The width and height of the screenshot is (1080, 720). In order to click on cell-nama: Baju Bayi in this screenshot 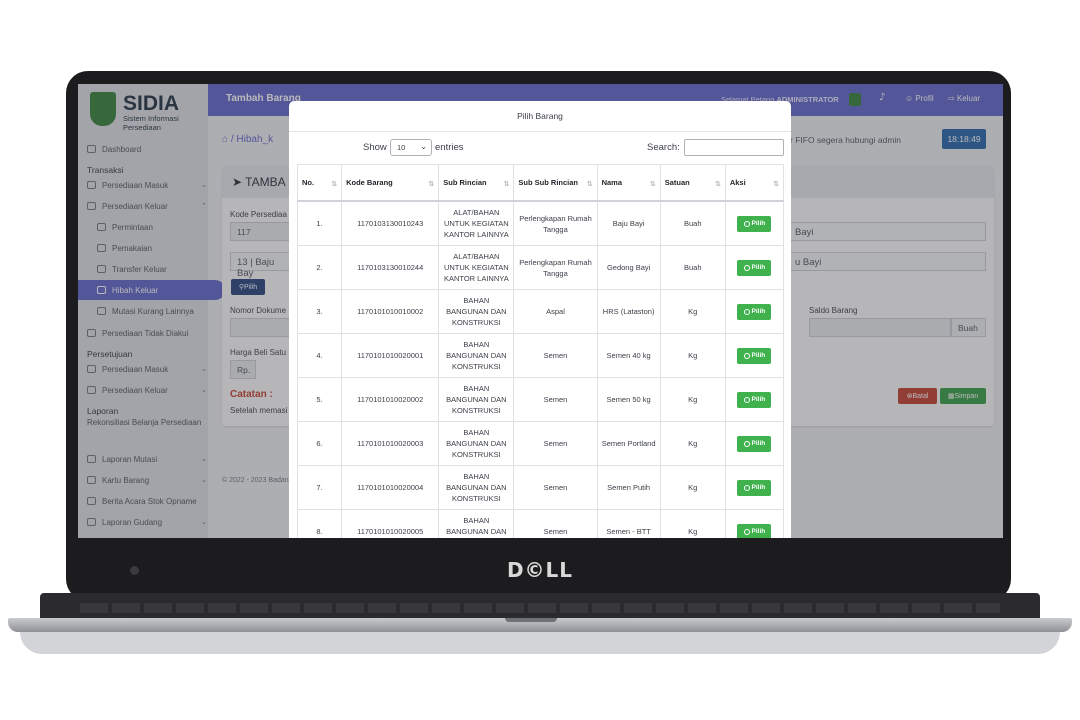, I will do `click(628, 223)`.